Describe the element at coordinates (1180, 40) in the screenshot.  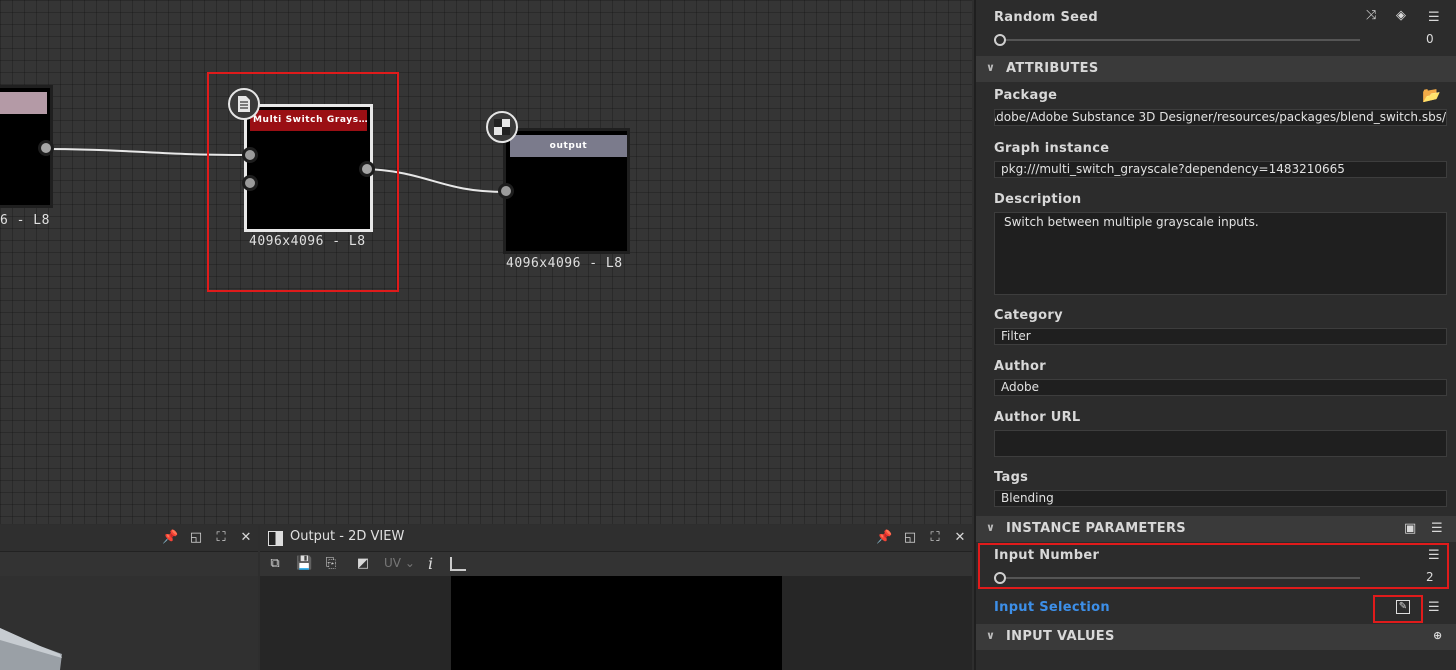
I see `random-seed-slider` at that location.